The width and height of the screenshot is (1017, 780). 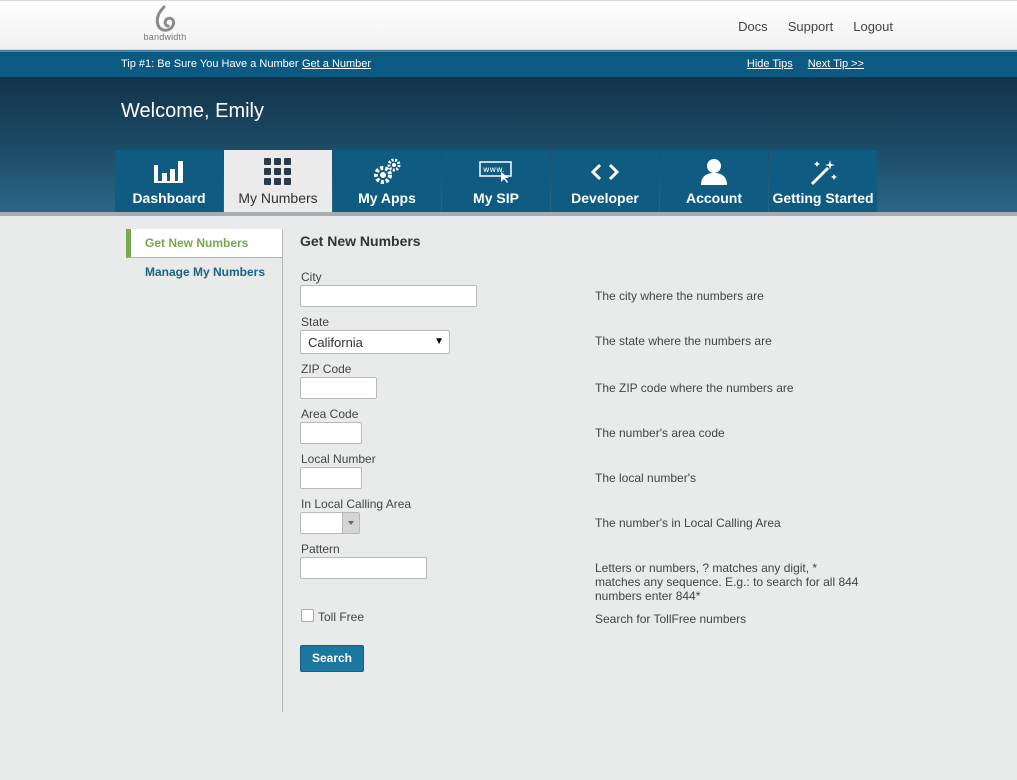 What do you see at coordinates (714, 198) in the screenshot?
I see `tab-label: Account` at bounding box center [714, 198].